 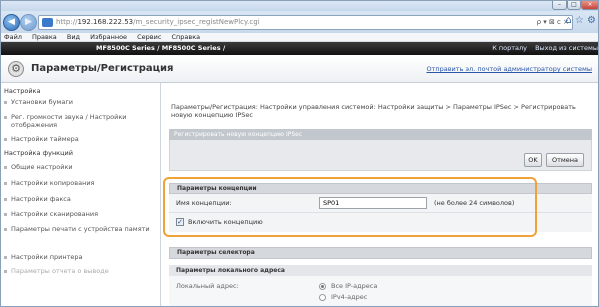 I want to click on settings-icon: ⚙, so click(x=16, y=69).